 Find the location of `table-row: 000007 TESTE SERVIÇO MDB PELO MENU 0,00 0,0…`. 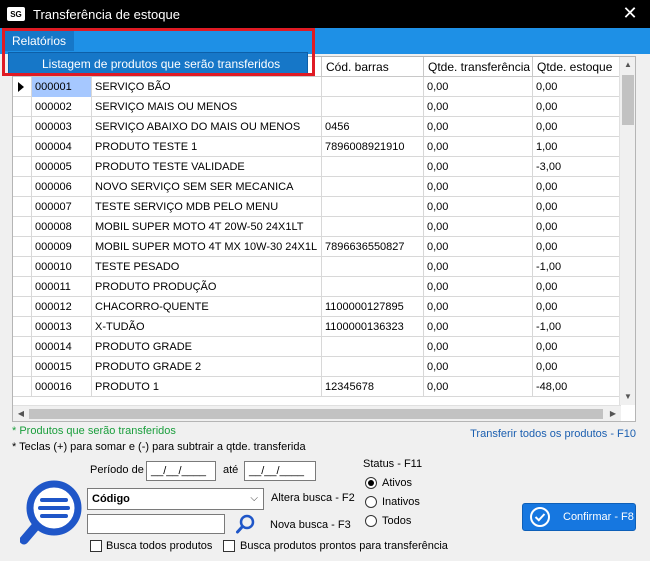

table-row: 000007 TESTE SERVIÇO MDB PELO MENU 0,00 0,0… is located at coordinates (317, 207).